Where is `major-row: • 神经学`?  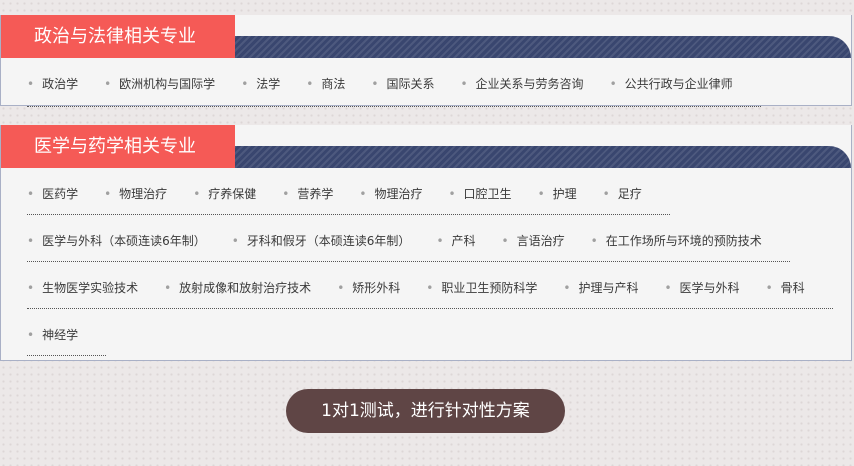 major-row: • 神经学 is located at coordinates (426, 341).